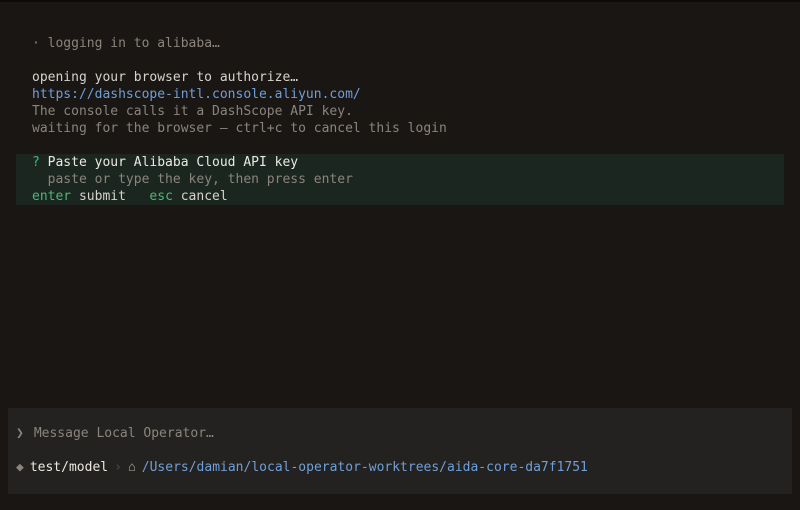 This screenshot has height=510, width=800. What do you see at coordinates (20, 433) in the screenshot?
I see `chevron-right-icon: ❯` at bounding box center [20, 433].